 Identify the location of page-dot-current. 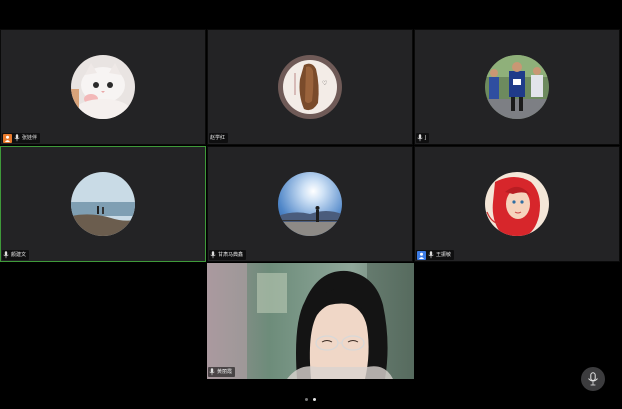
(314, 399).